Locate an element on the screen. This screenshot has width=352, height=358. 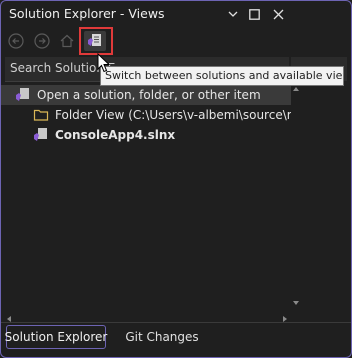
vertical-scrollbar is located at coordinates (296, 196).